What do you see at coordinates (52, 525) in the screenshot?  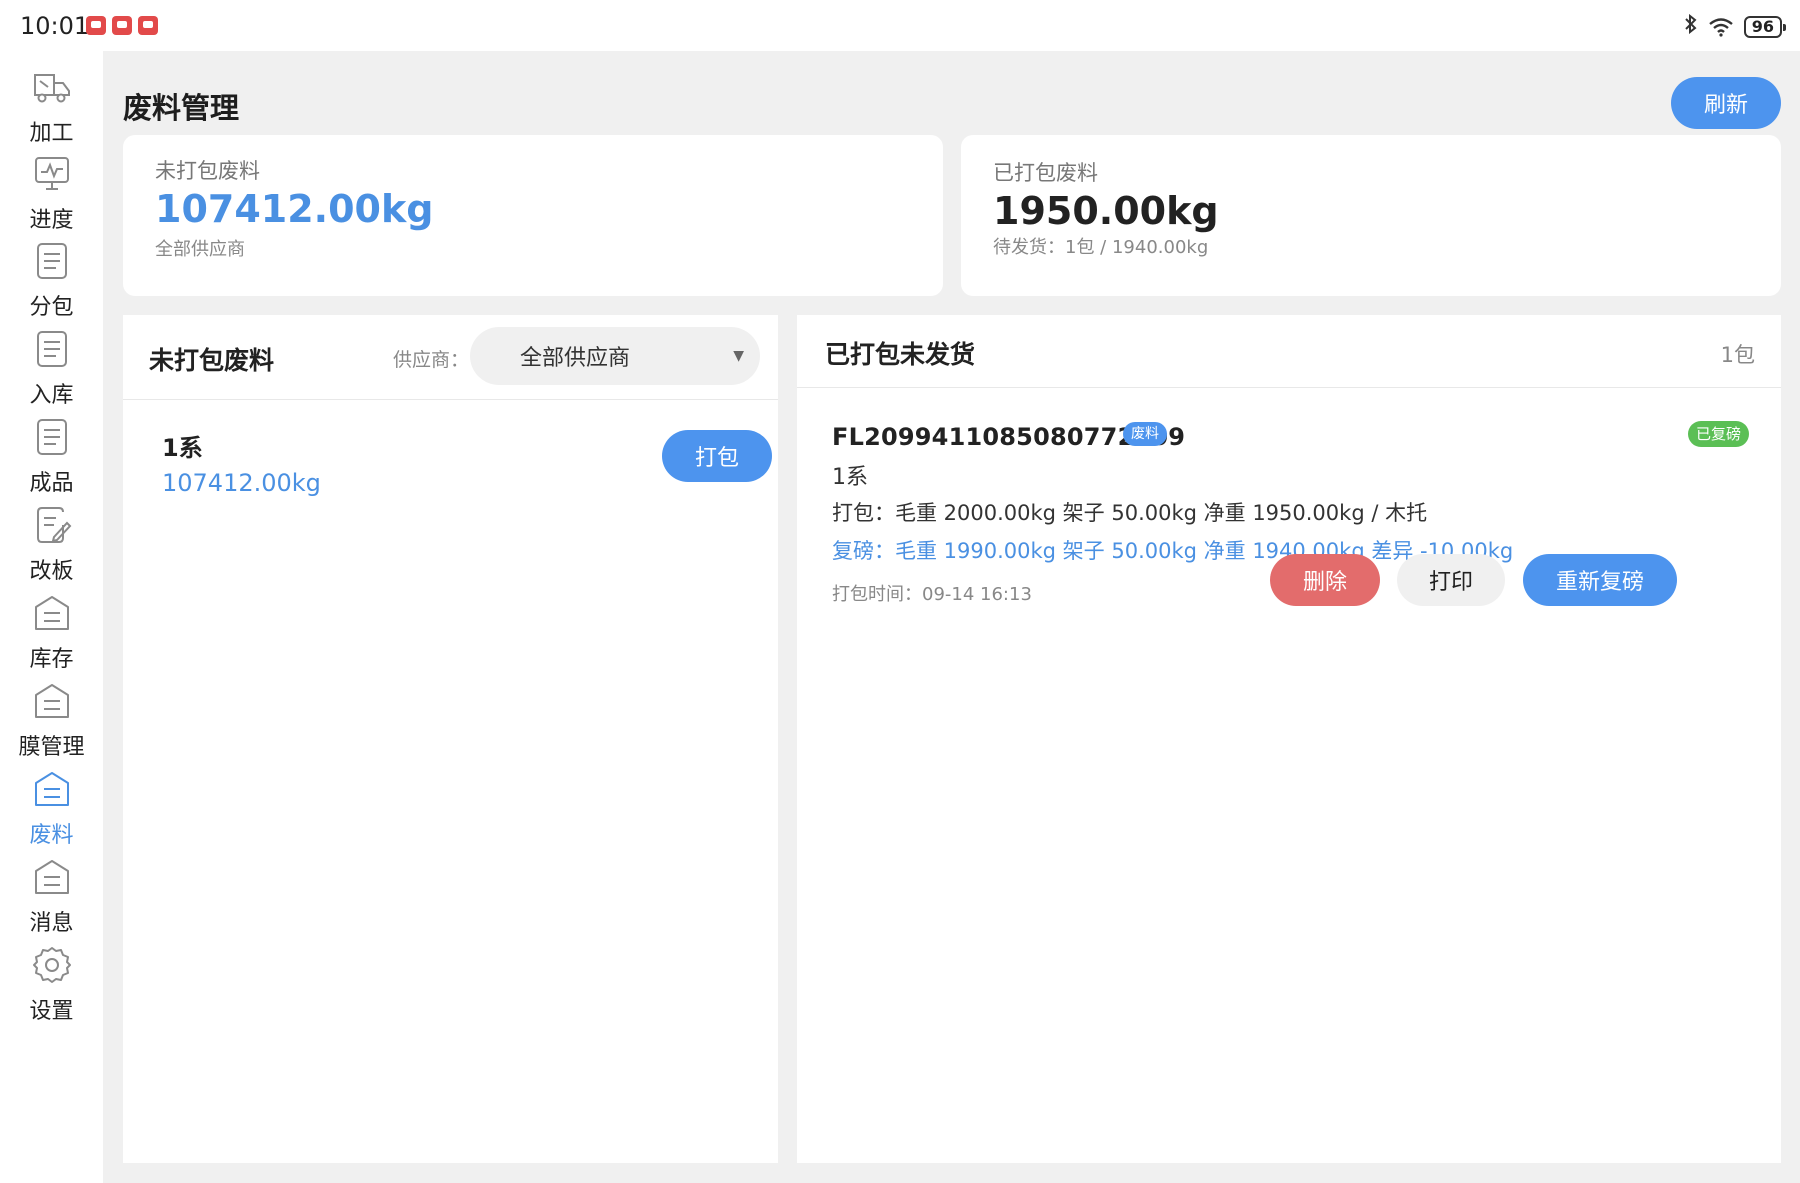 I see `edit-document-icon` at bounding box center [52, 525].